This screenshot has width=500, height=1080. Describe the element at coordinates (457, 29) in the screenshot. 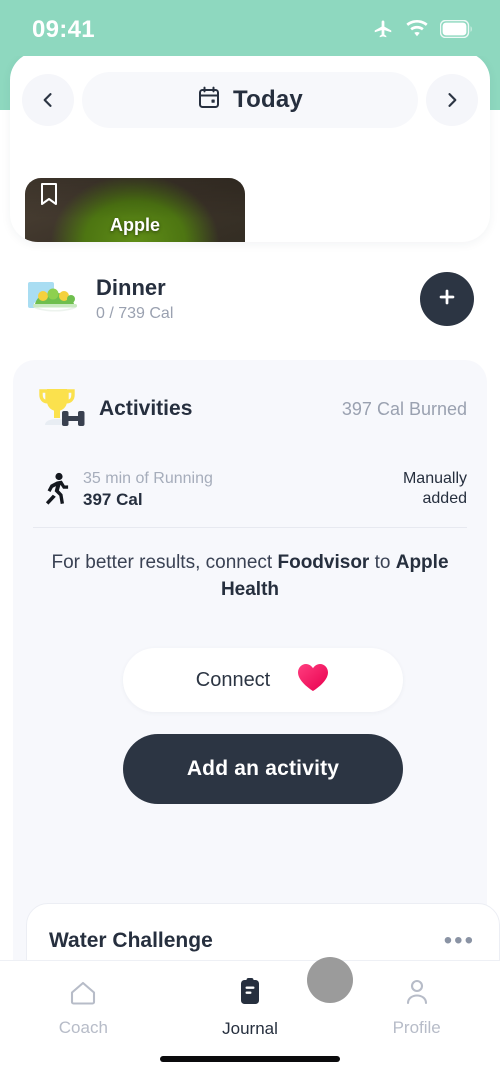

I see `battery-icon` at that location.